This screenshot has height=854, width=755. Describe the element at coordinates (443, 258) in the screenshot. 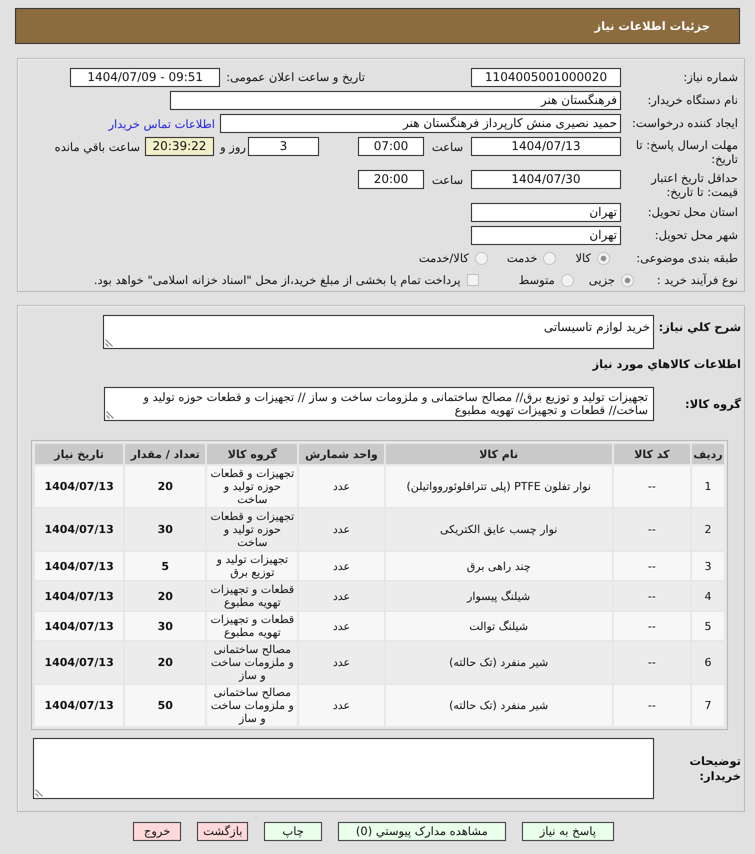

I see `option-label: کالا/خدمت` at that location.